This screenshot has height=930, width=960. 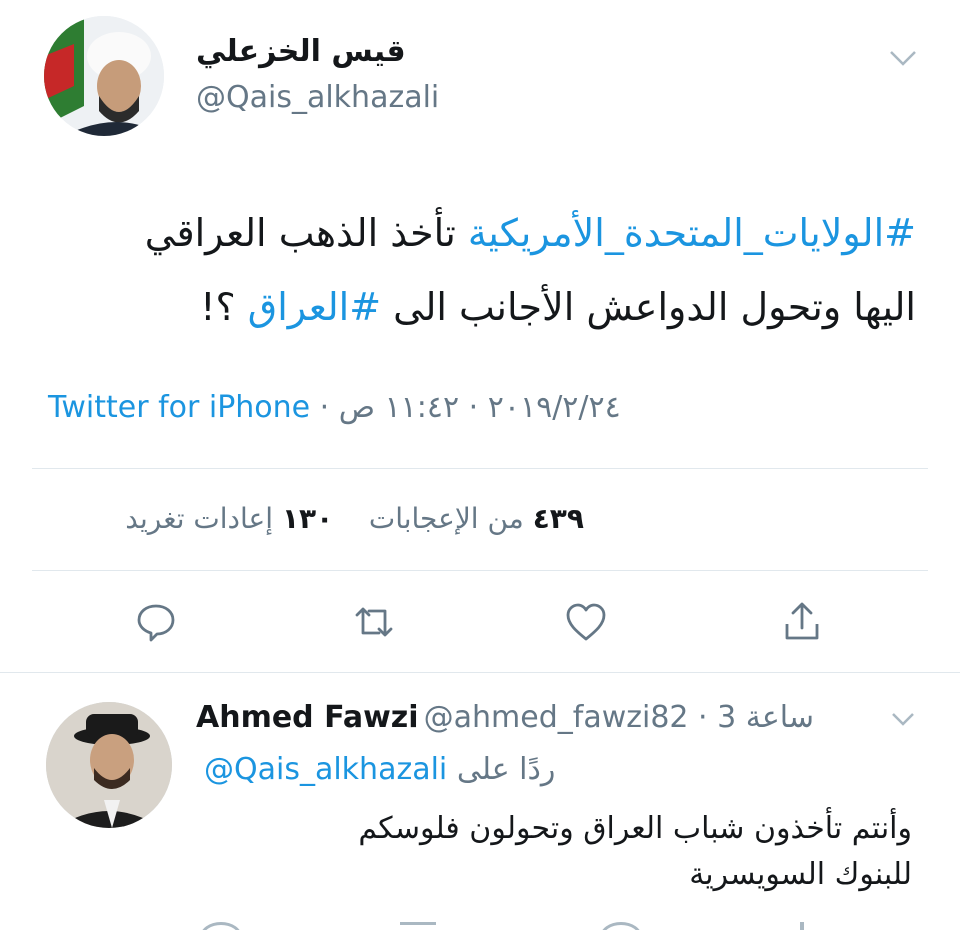 What do you see at coordinates (109, 765) in the screenshot?
I see `reply-author-avatar` at bounding box center [109, 765].